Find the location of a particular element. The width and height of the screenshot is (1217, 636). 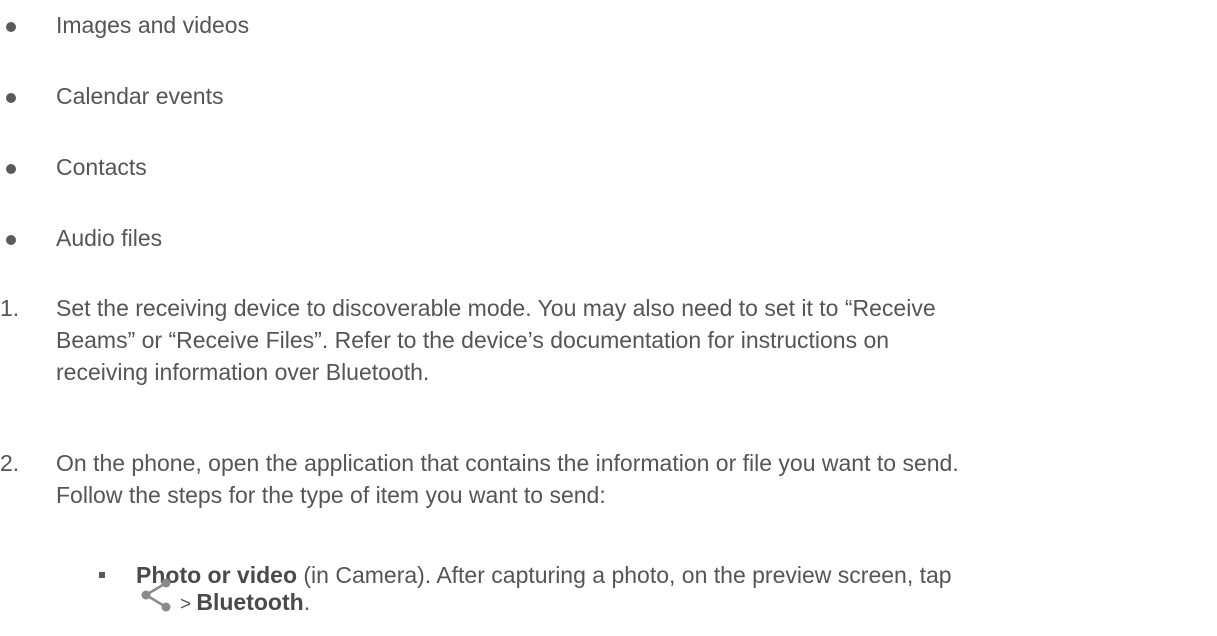

step-line: receiving information over Bluetooth. is located at coordinates (243, 372).